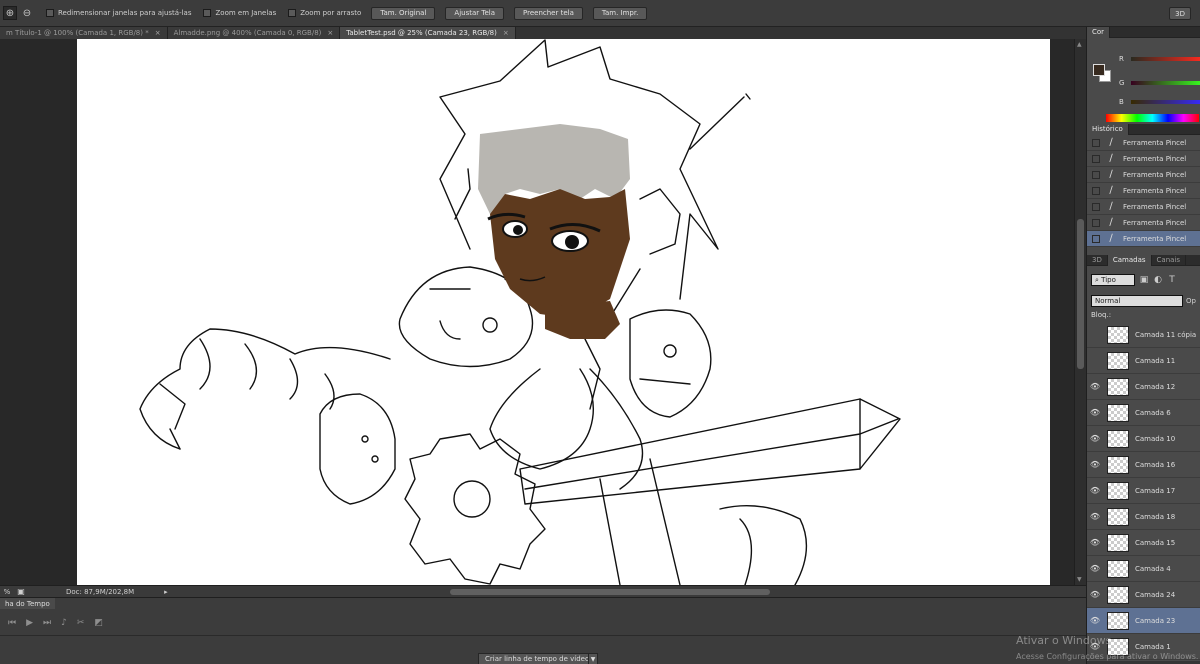 The height and width of the screenshot is (664, 1200). I want to click on fill-screen-button: Preencher tela, so click(548, 13).